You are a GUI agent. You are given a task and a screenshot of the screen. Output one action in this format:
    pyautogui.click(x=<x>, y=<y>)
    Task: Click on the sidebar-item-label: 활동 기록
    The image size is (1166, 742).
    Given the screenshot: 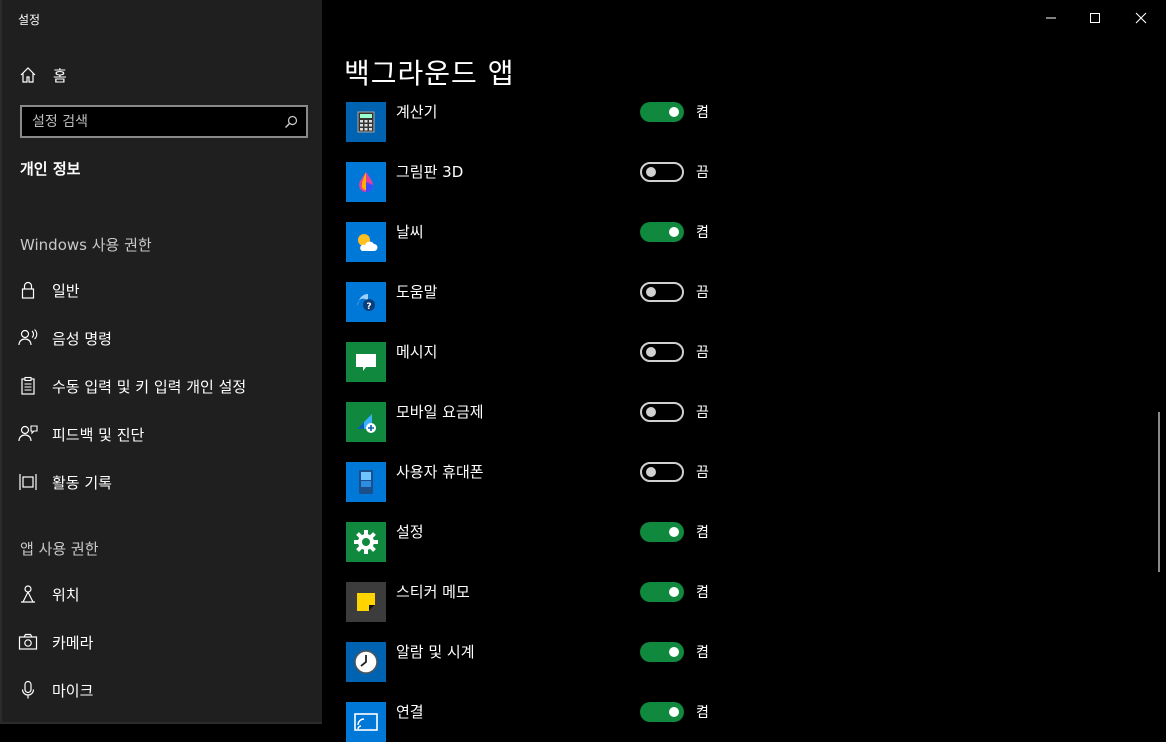 What is the action you would take?
    pyautogui.click(x=82, y=482)
    